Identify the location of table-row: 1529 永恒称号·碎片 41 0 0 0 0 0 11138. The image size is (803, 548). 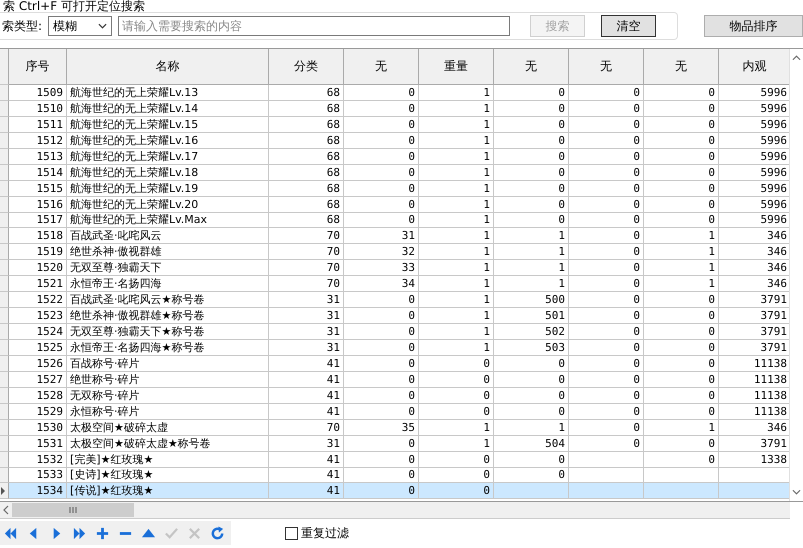
(395, 412).